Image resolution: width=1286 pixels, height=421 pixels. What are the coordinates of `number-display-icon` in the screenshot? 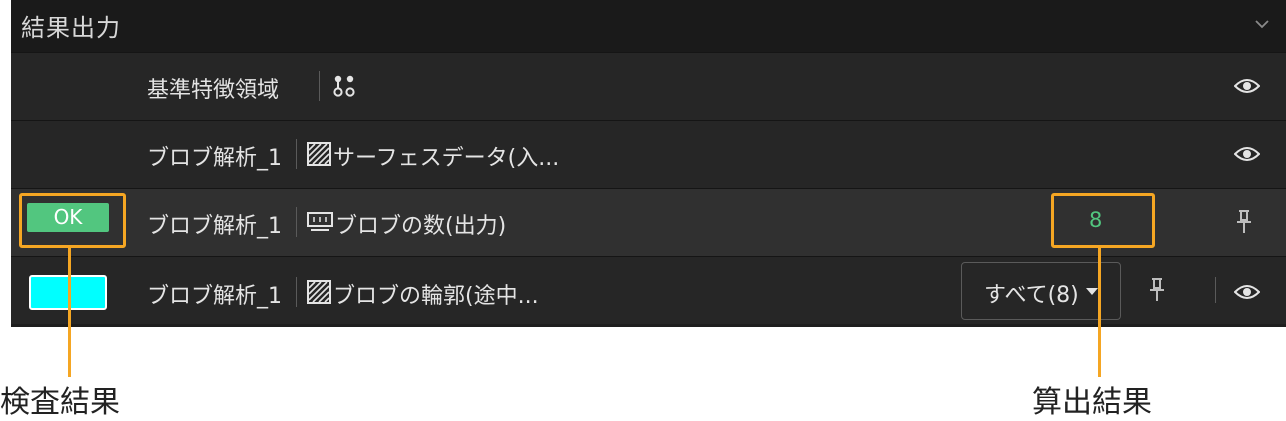 It's located at (320, 221).